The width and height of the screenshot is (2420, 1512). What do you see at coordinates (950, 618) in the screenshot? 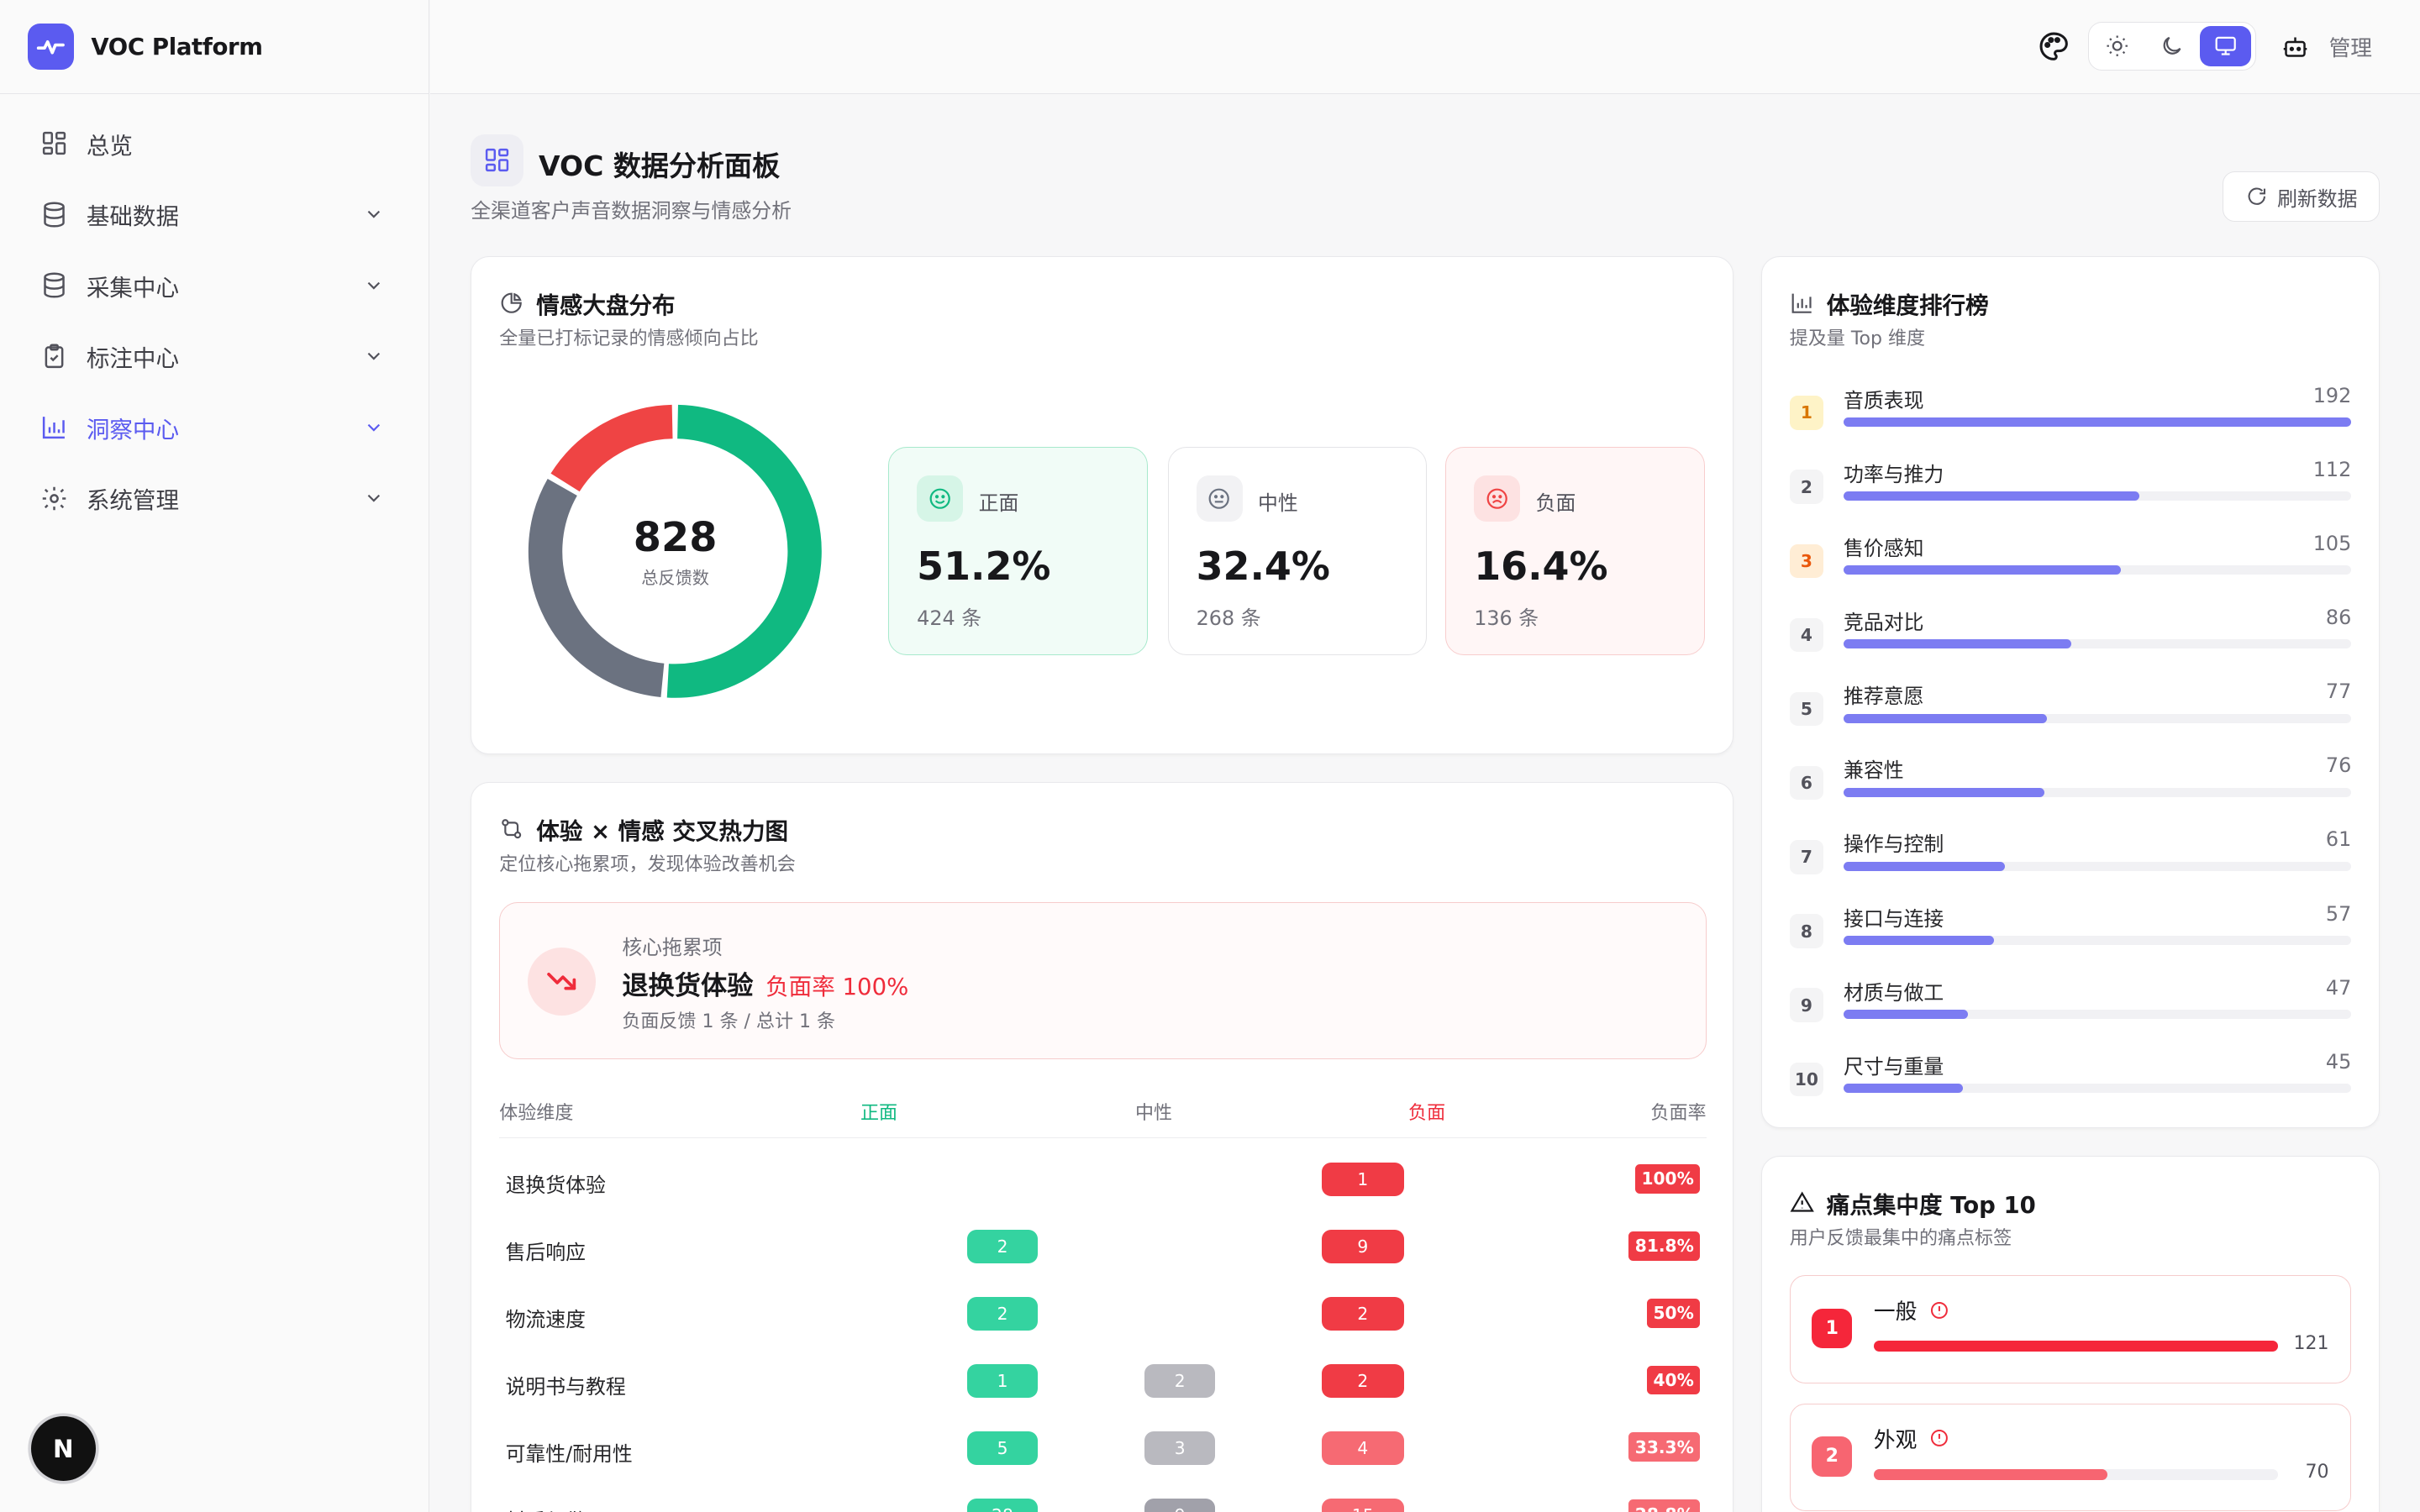
I see `stat-positive-count: 424 条` at bounding box center [950, 618].